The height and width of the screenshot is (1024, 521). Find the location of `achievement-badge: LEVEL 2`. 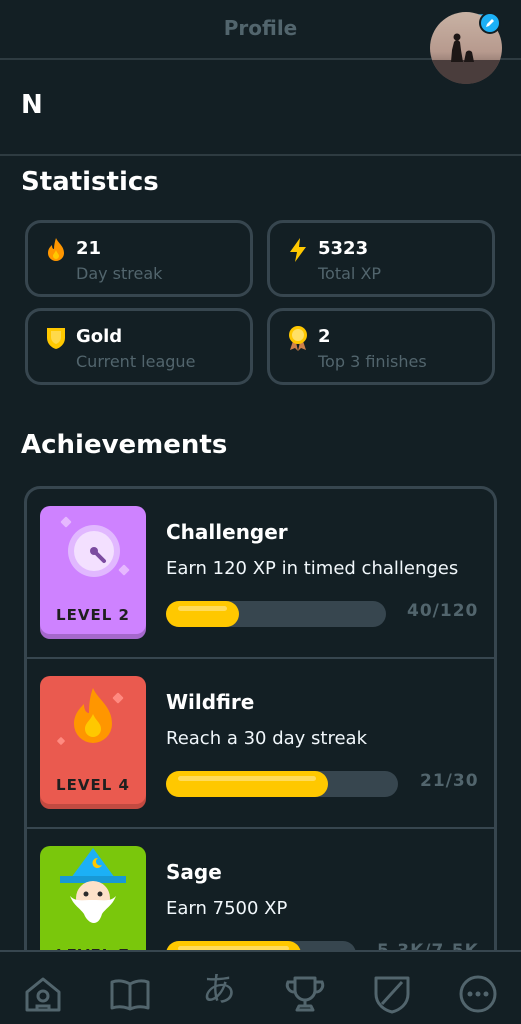

achievement-badge: LEVEL 2 is located at coordinates (93, 570).